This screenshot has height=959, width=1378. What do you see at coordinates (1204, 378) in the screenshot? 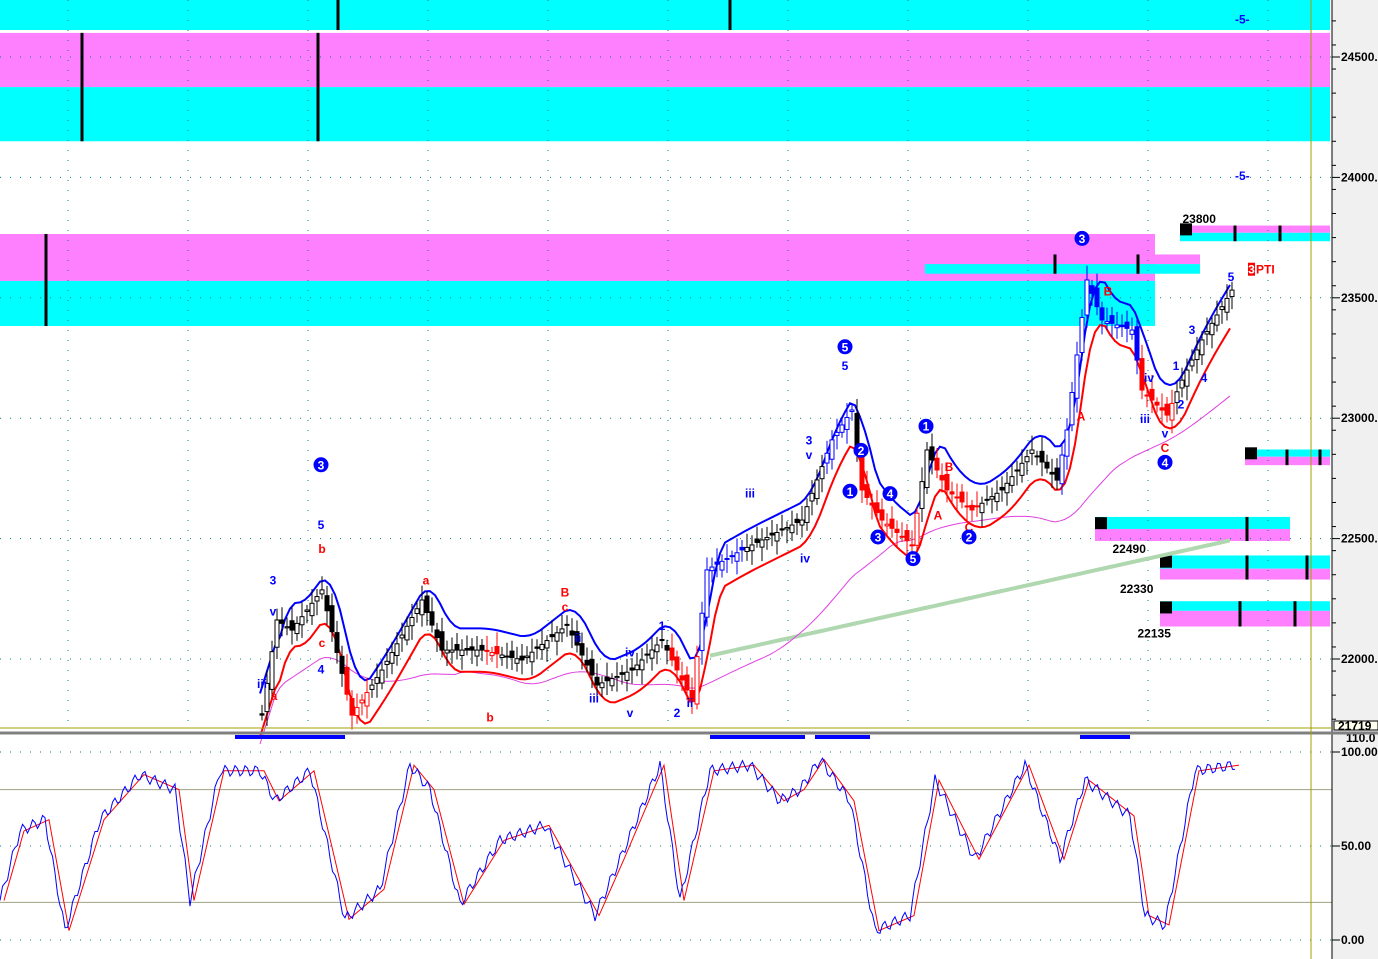
I see `wave-label: 4` at bounding box center [1204, 378].